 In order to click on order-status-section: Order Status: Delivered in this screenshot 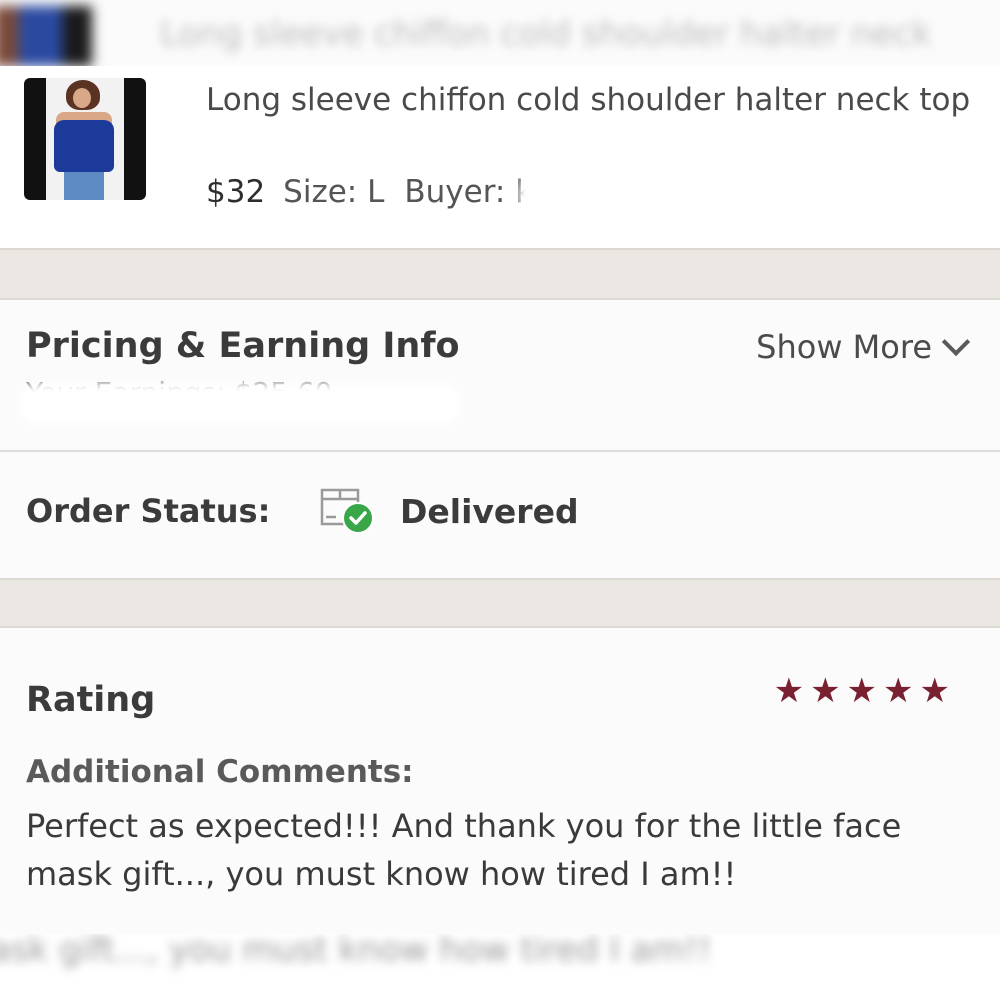, I will do `click(500, 515)`.